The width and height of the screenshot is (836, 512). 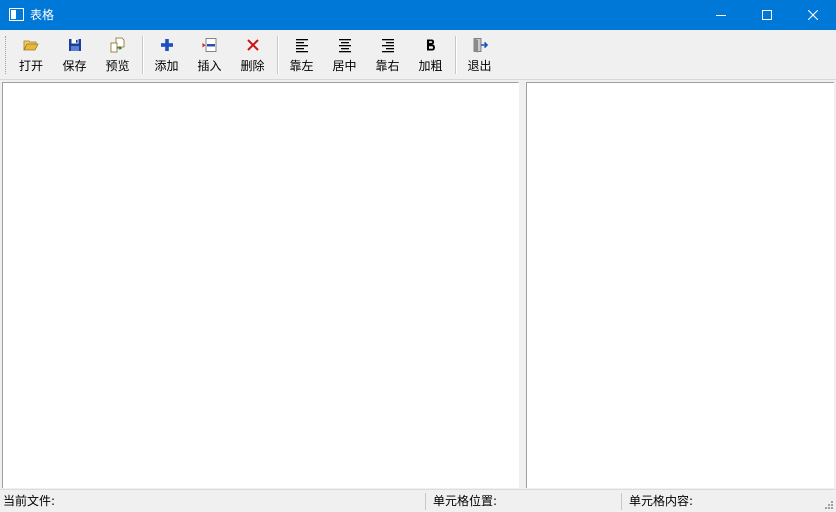 I want to click on status-cell-position: 单元格位置:, so click(x=465, y=501).